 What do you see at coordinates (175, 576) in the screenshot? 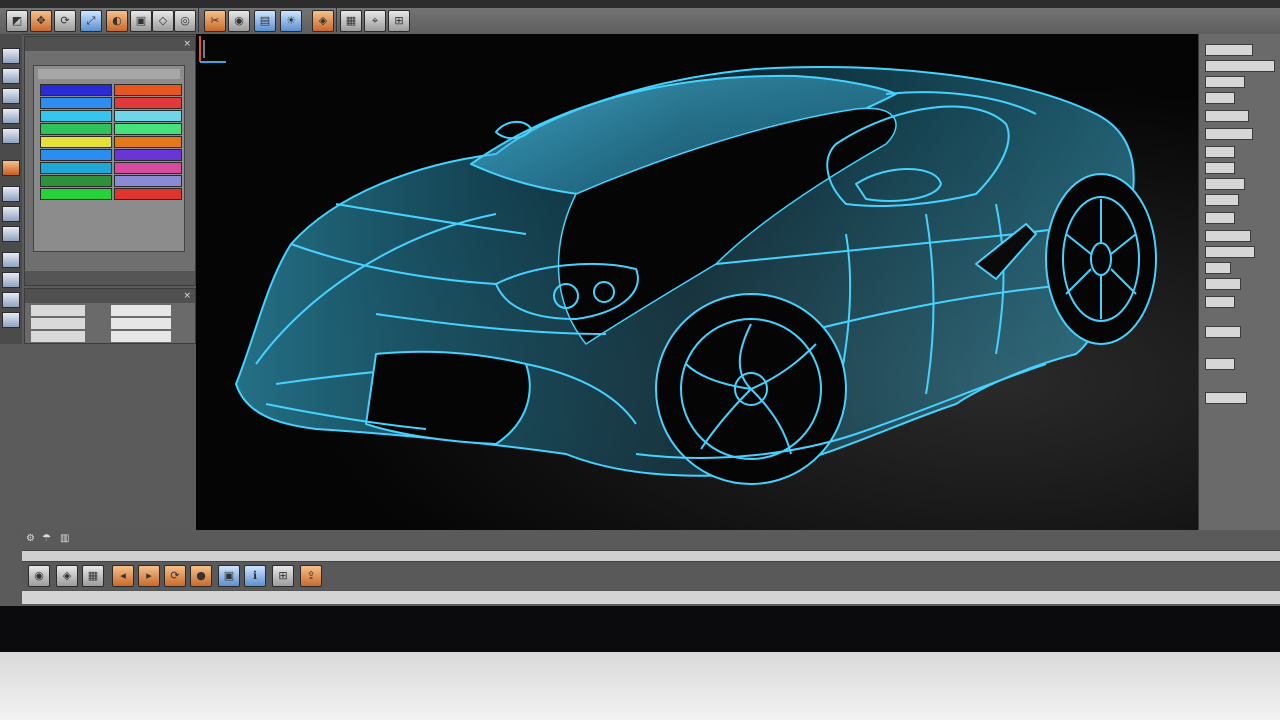
I see `loop-play-icon: ⟳` at bounding box center [175, 576].